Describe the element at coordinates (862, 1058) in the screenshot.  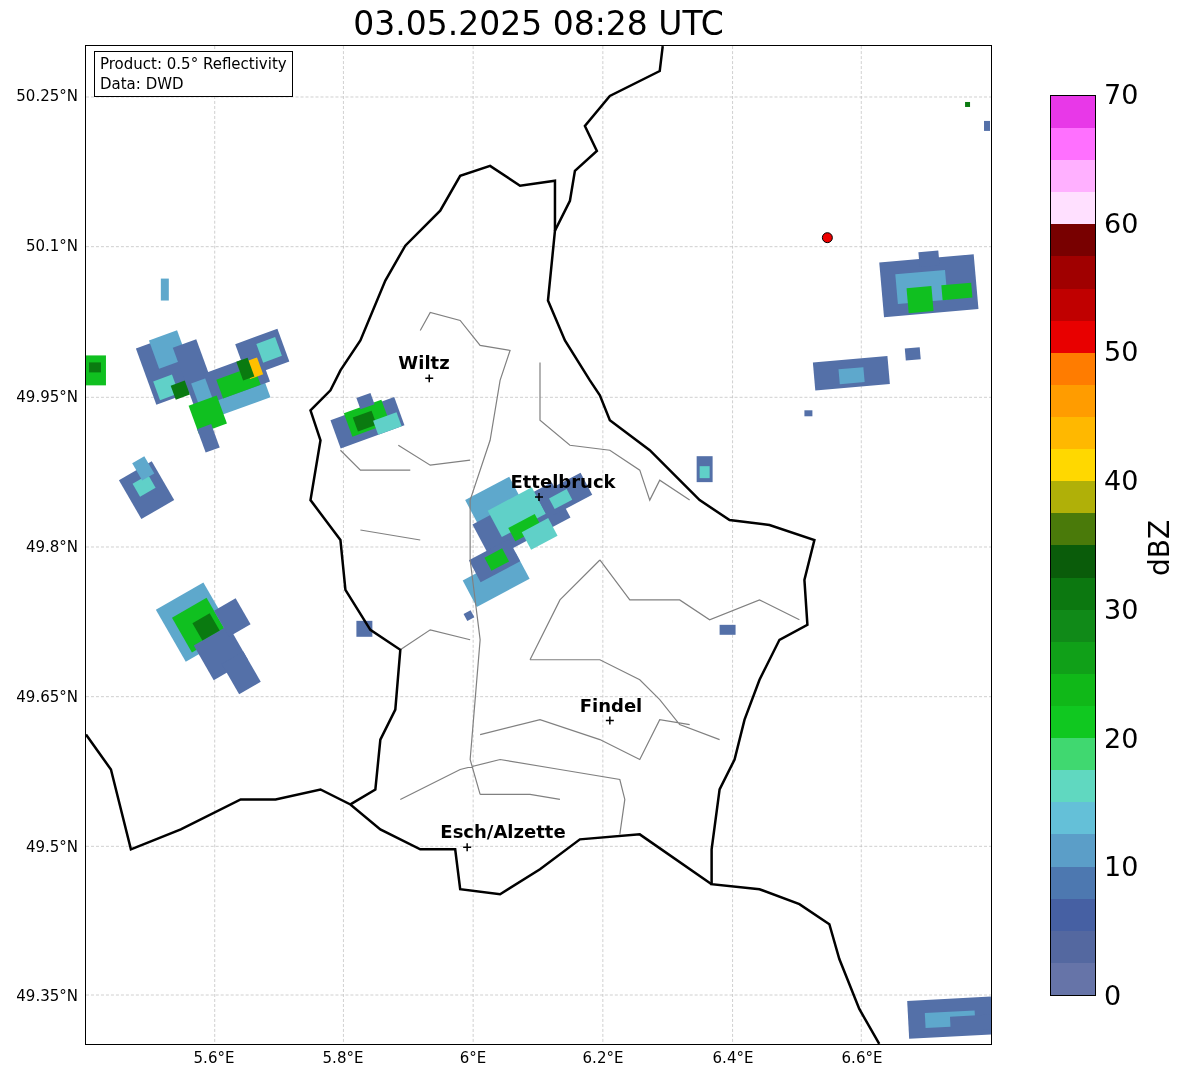
I see `longitude-tick-label: 6.6°E` at that location.